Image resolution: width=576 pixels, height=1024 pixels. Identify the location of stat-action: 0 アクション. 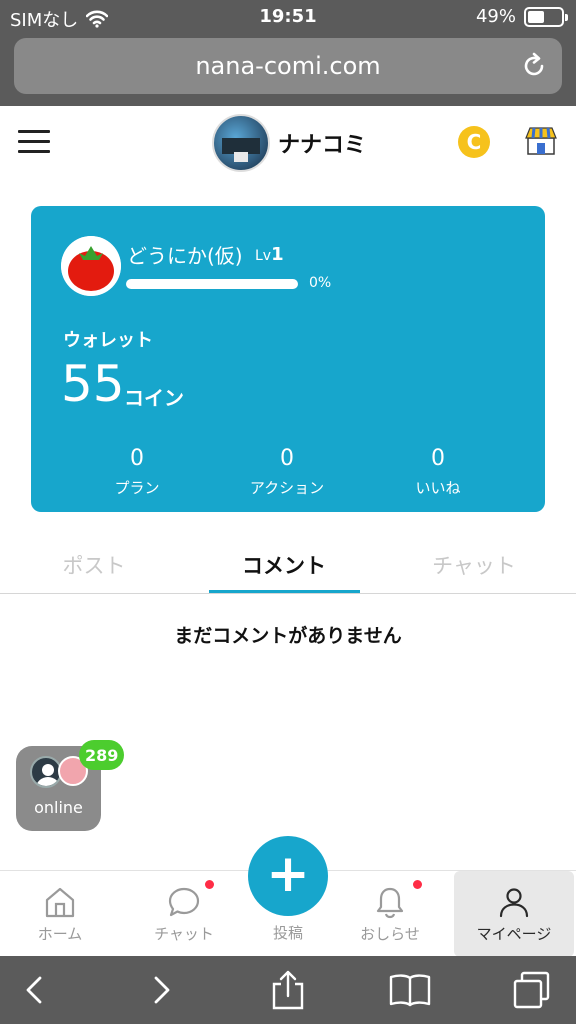
(287, 472).